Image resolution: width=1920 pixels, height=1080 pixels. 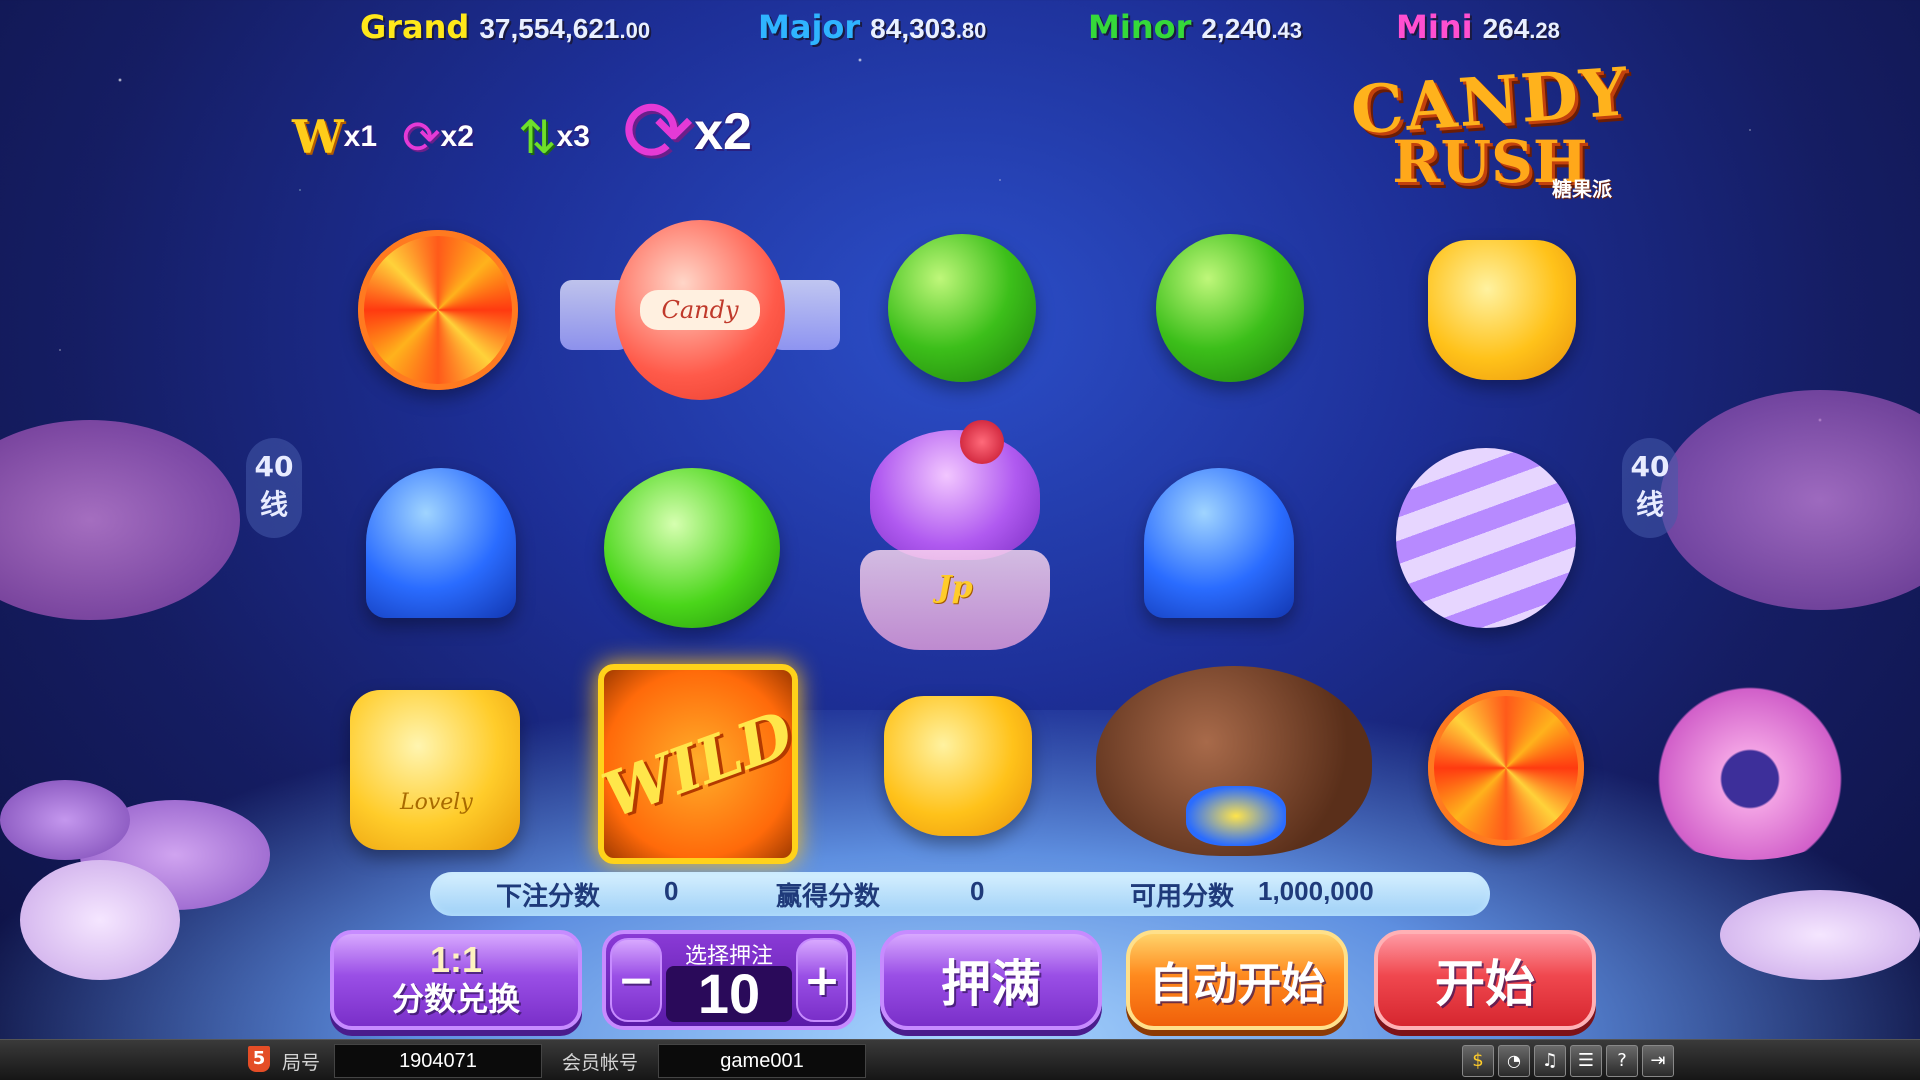 I want to click on modifier-refresh-large-label: x2, so click(x=723, y=132).